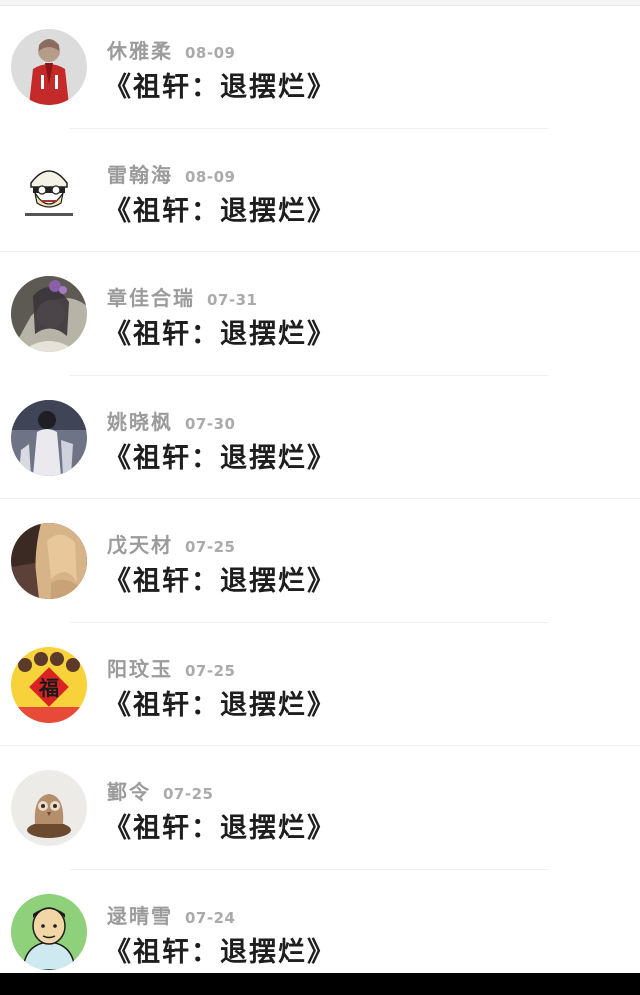 The height and width of the screenshot is (995, 640). I want to click on username: 阳玟玉, so click(140, 667).